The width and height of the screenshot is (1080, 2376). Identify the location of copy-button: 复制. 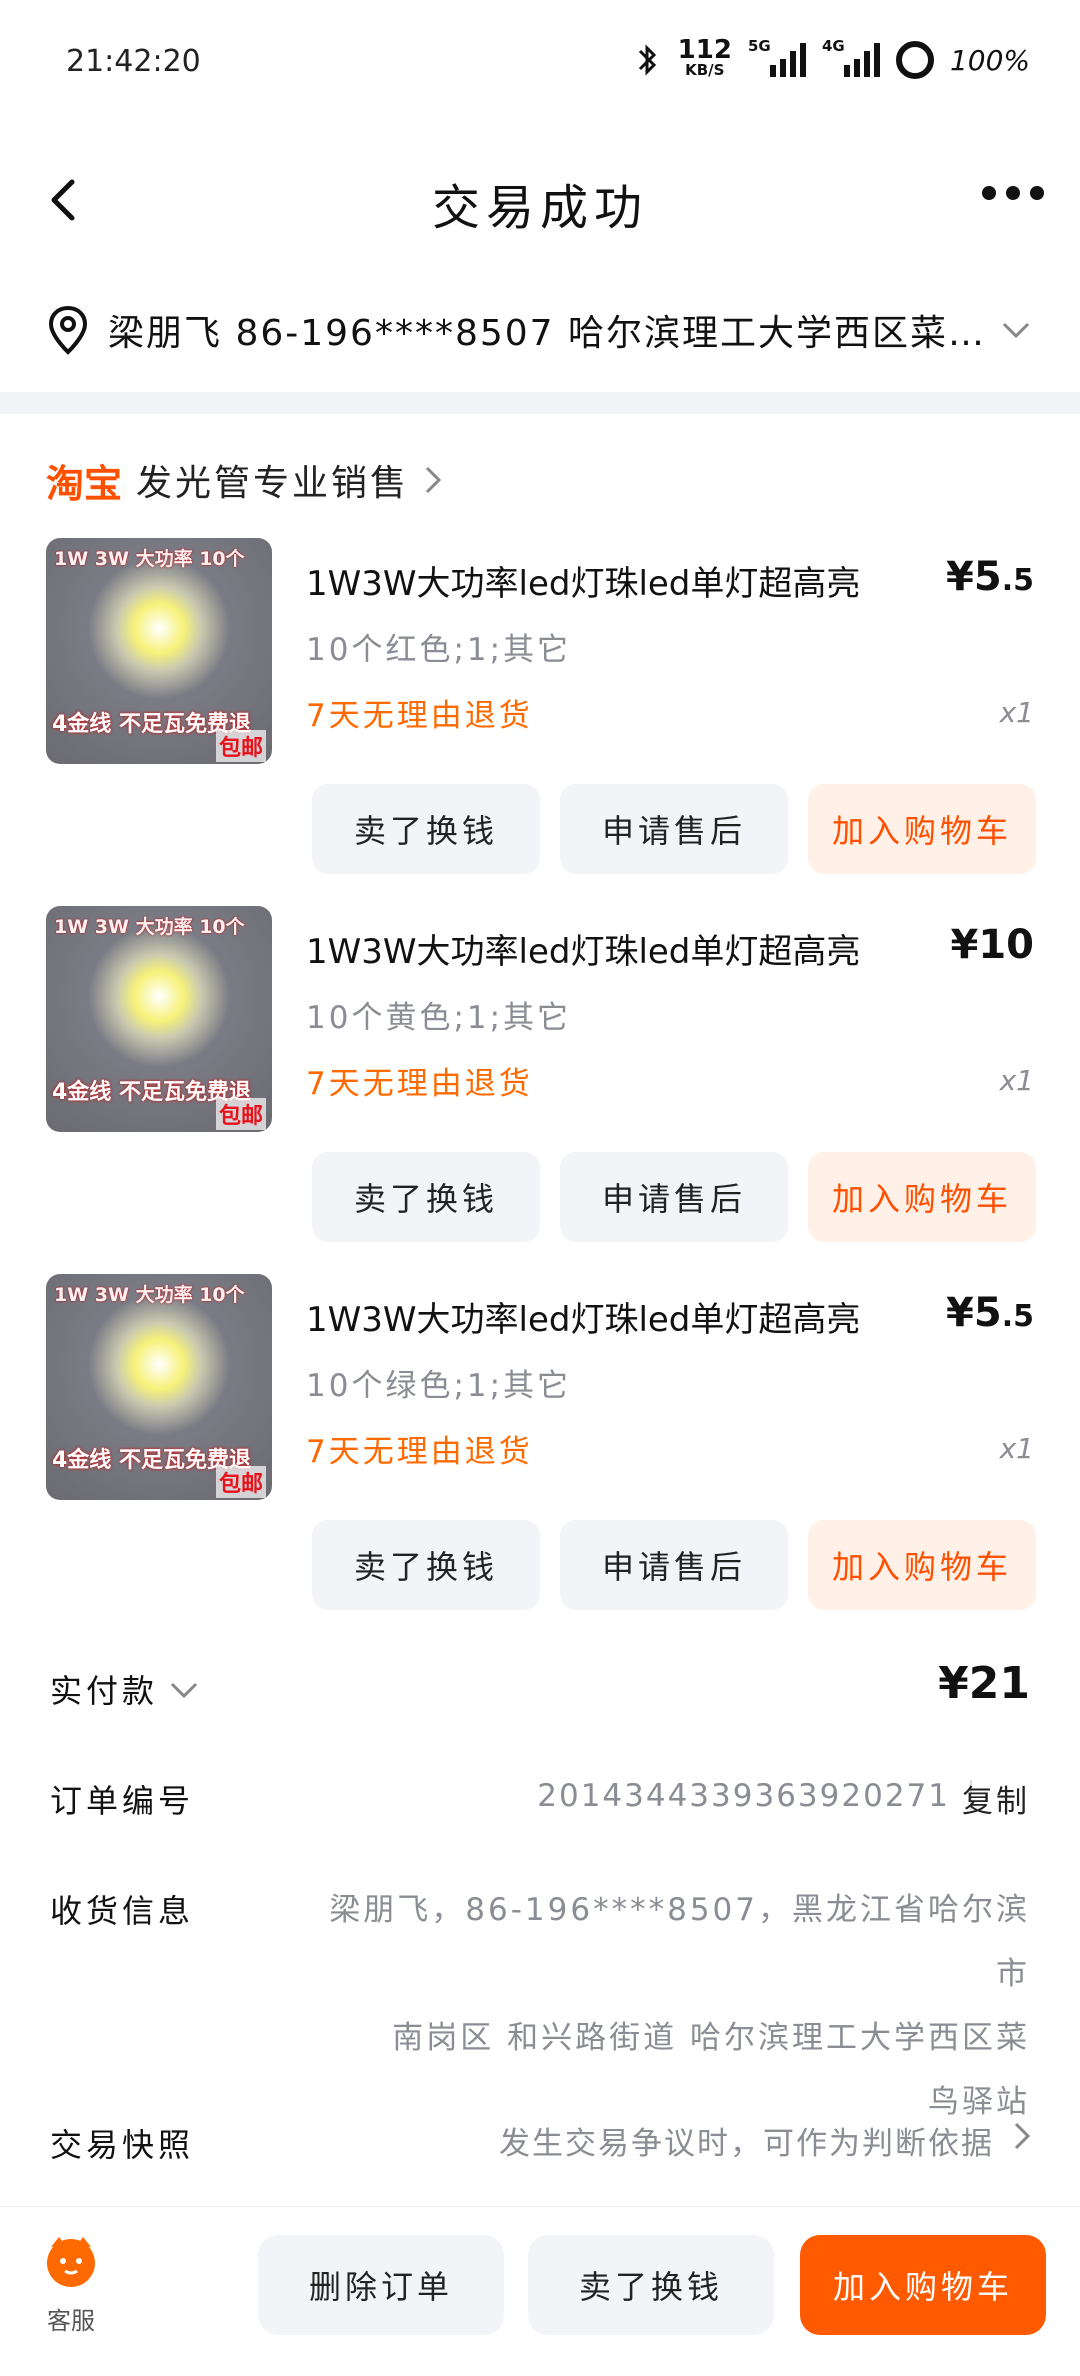
(996, 1798).